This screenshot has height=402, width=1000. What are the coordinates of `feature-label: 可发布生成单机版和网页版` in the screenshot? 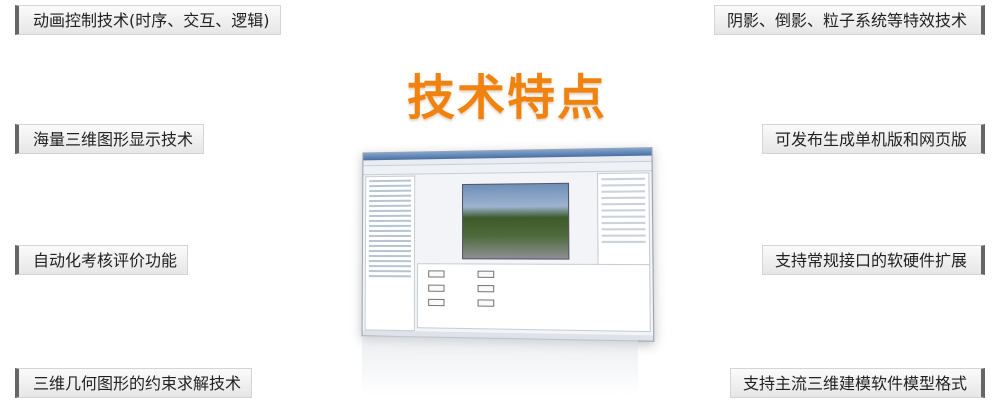 It's located at (870, 139).